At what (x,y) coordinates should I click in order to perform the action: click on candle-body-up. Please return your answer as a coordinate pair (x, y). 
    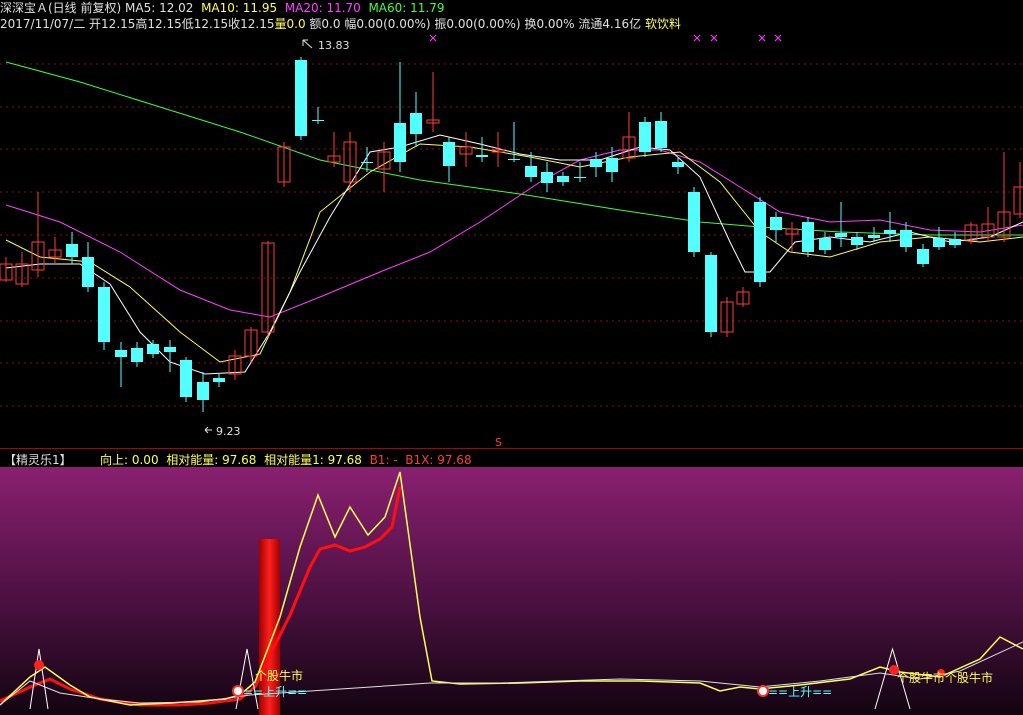
    Looking at the image, I should click on (1018, 200).